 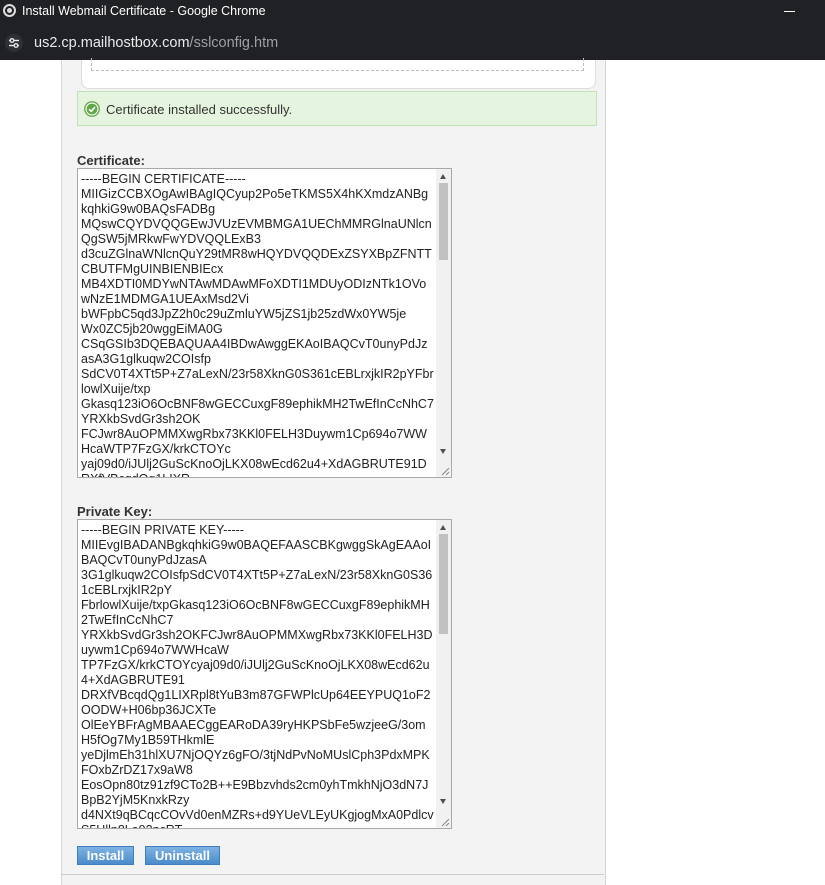 What do you see at coordinates (105, 855) in the screenshot?
I see `install-button: Install` at bounding box center [105, 855].